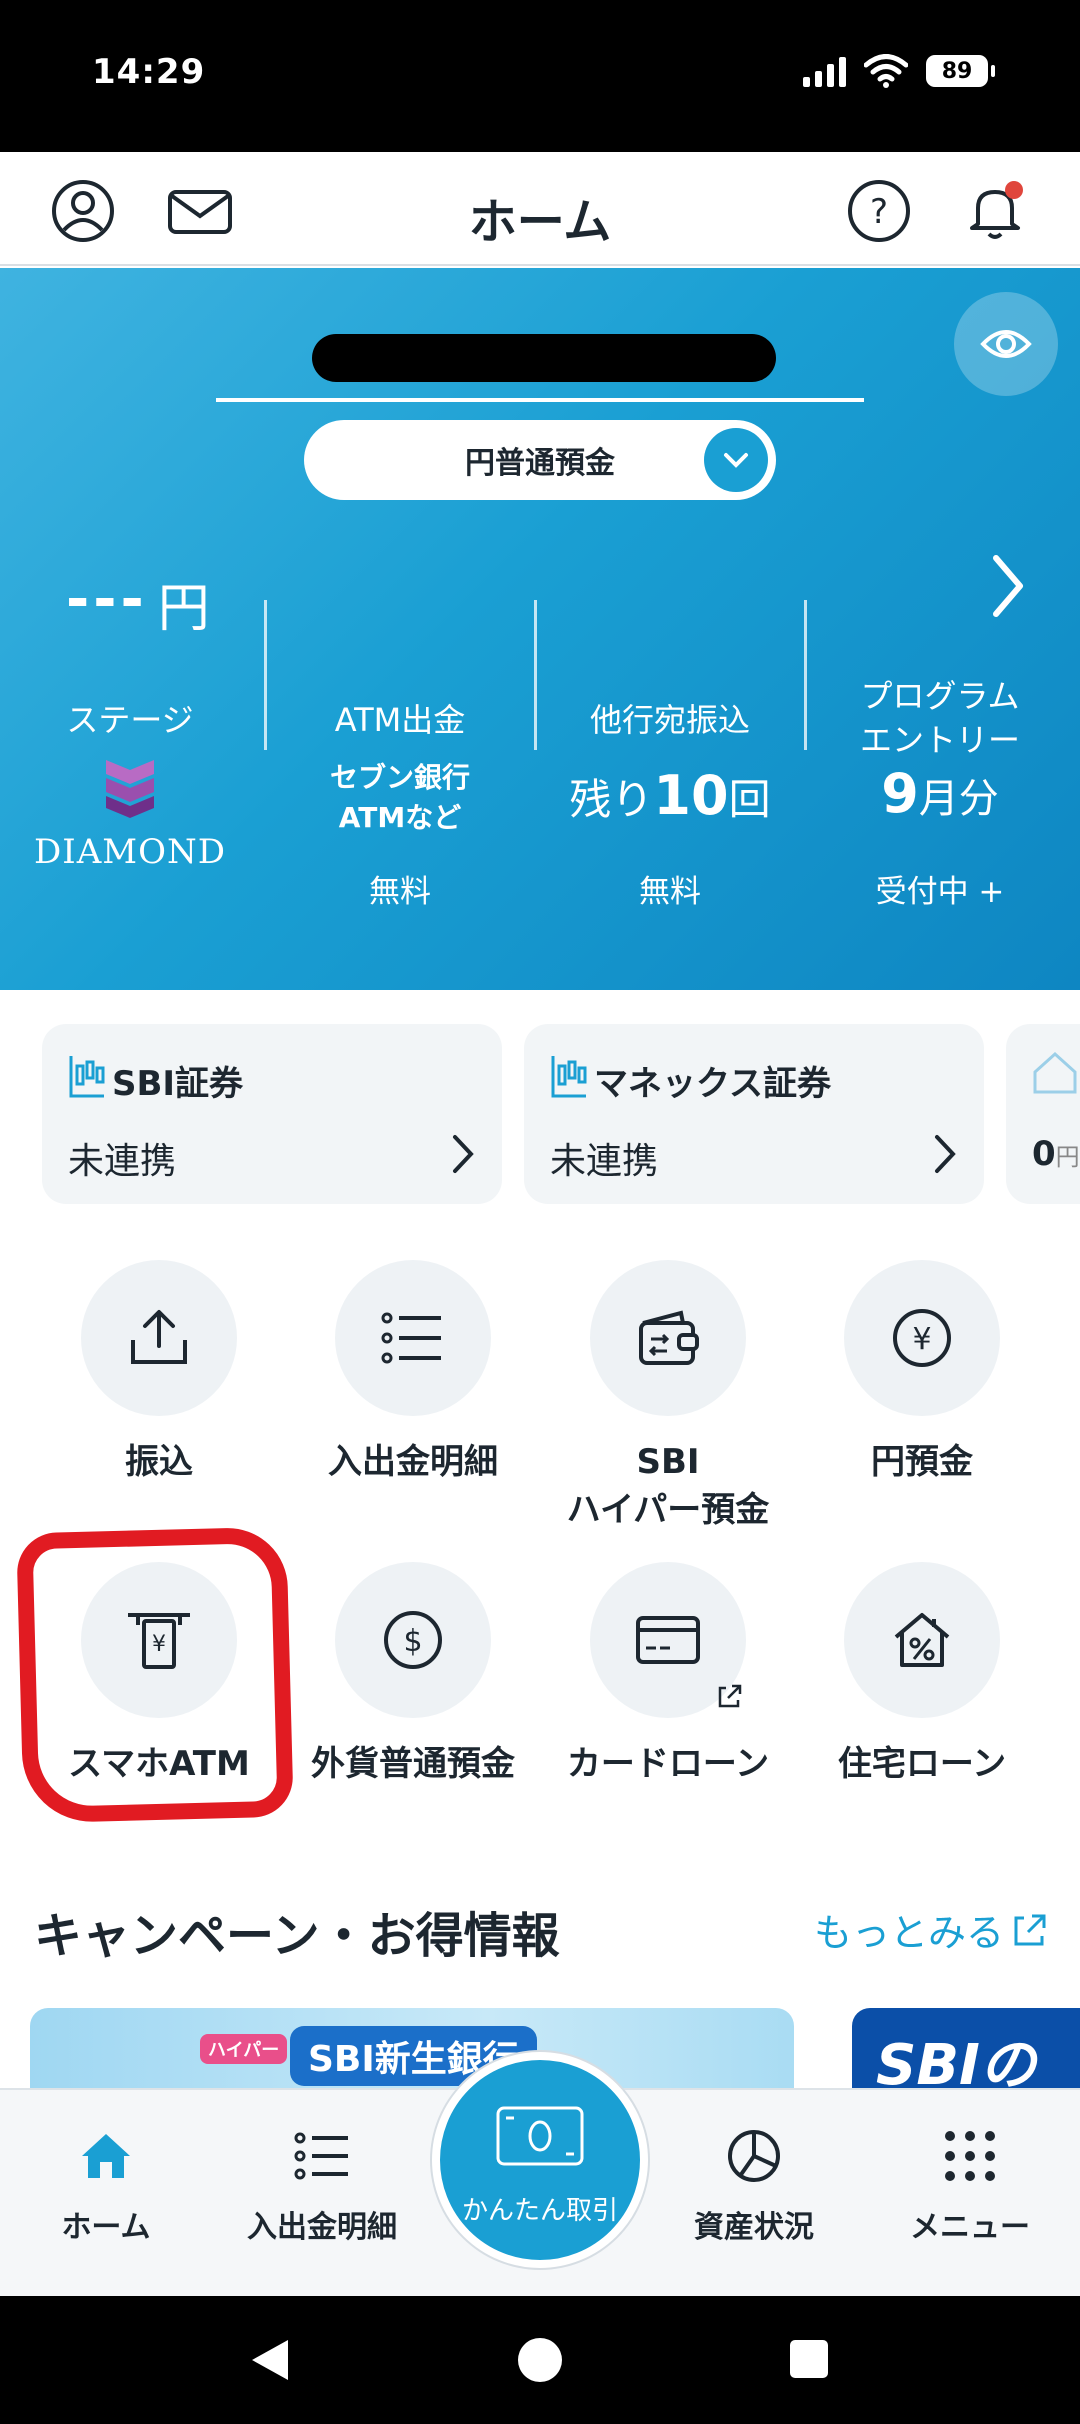 The height and width of the screenshot is (2424, 1080). Describe the element at coordinates (712, 1084) in the screenshot. I see `linkage-name: マネックス証券` at that location.